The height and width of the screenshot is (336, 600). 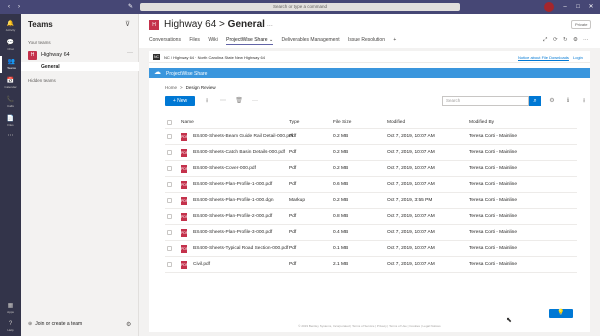 I want to click on rail-more: ⋯, so click(x=10, y=138).